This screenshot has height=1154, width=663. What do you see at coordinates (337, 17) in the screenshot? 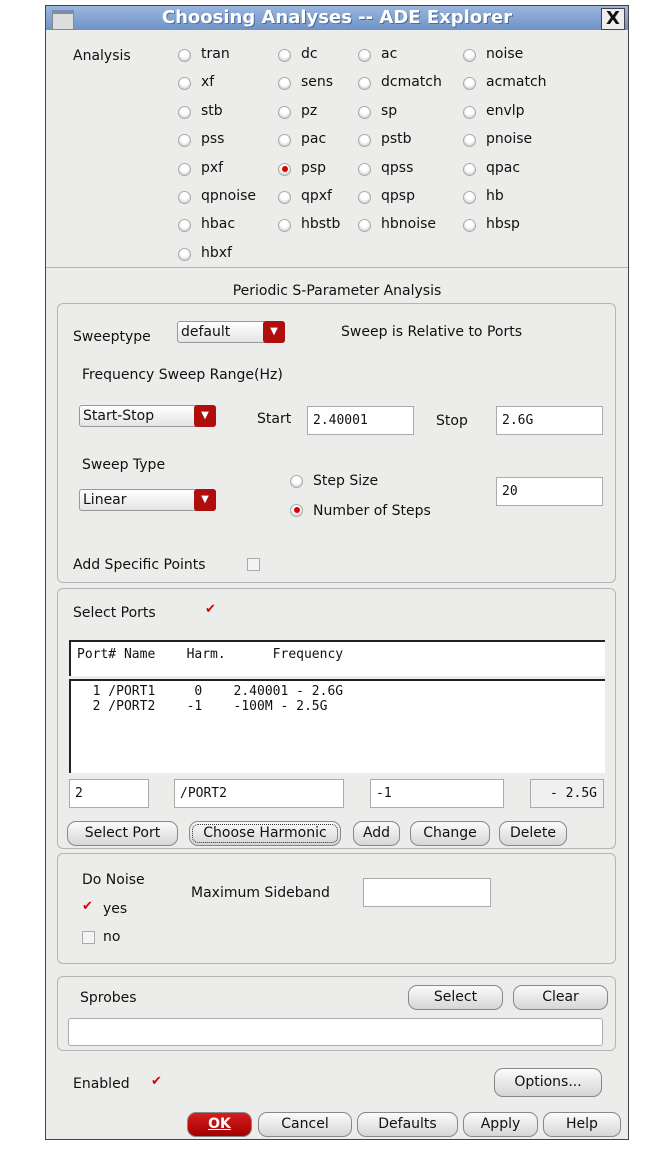
I see `window-title: Choosing Analyses -- ADE Explorer` at bounding box center [337, 17].